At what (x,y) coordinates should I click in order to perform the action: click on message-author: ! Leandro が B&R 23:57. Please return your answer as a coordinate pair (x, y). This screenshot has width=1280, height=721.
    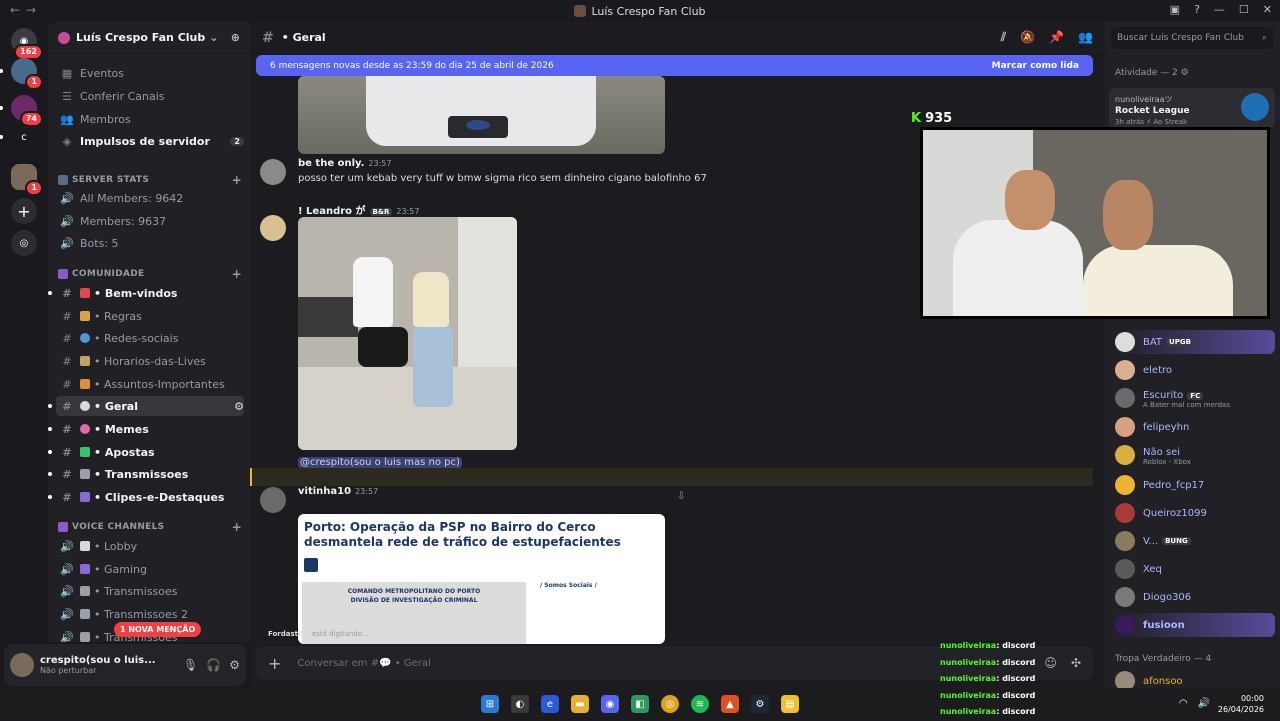
    Looking at the image, I should click on (358, 209).